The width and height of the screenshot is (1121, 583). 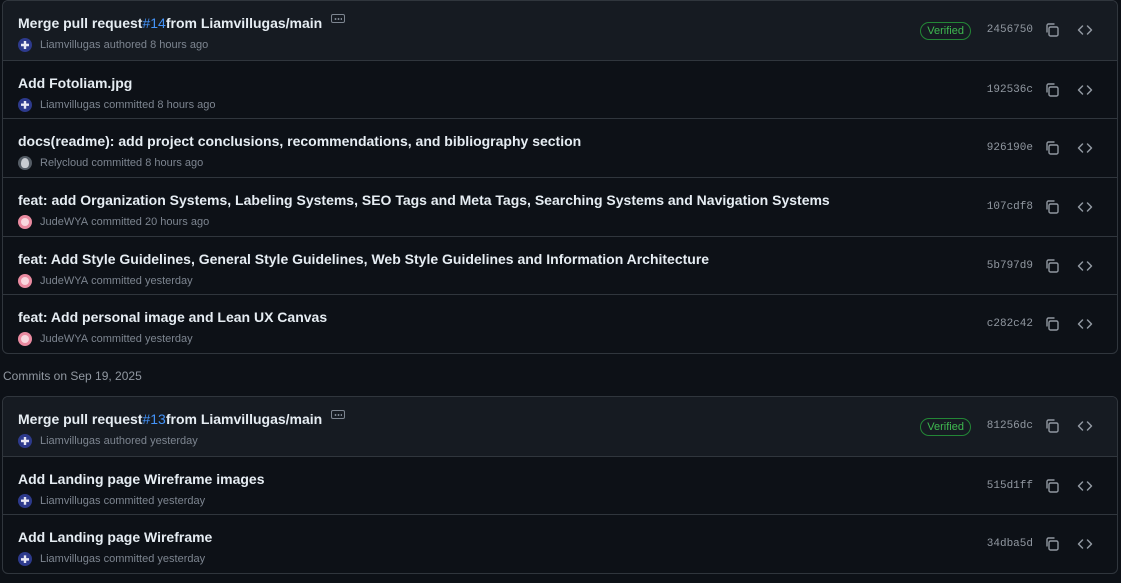 What do you see at coordinates (1010, 207) in the screenshot?
I see `commit-sha: 107cdf8` at bounding box center [1010, 207].